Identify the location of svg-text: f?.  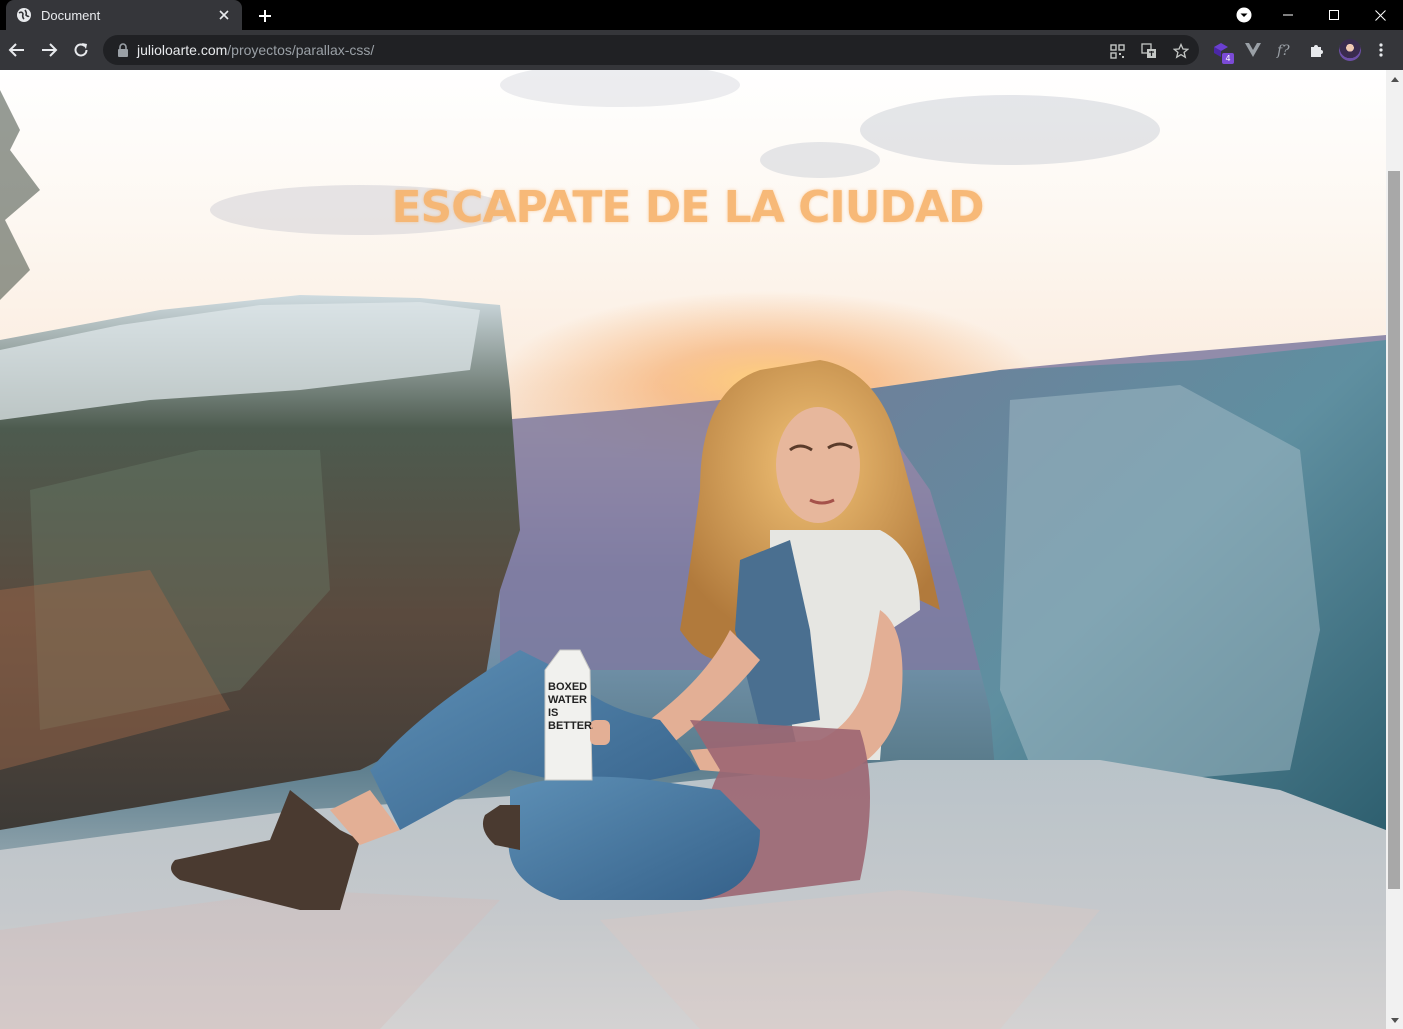
(1283, 51).